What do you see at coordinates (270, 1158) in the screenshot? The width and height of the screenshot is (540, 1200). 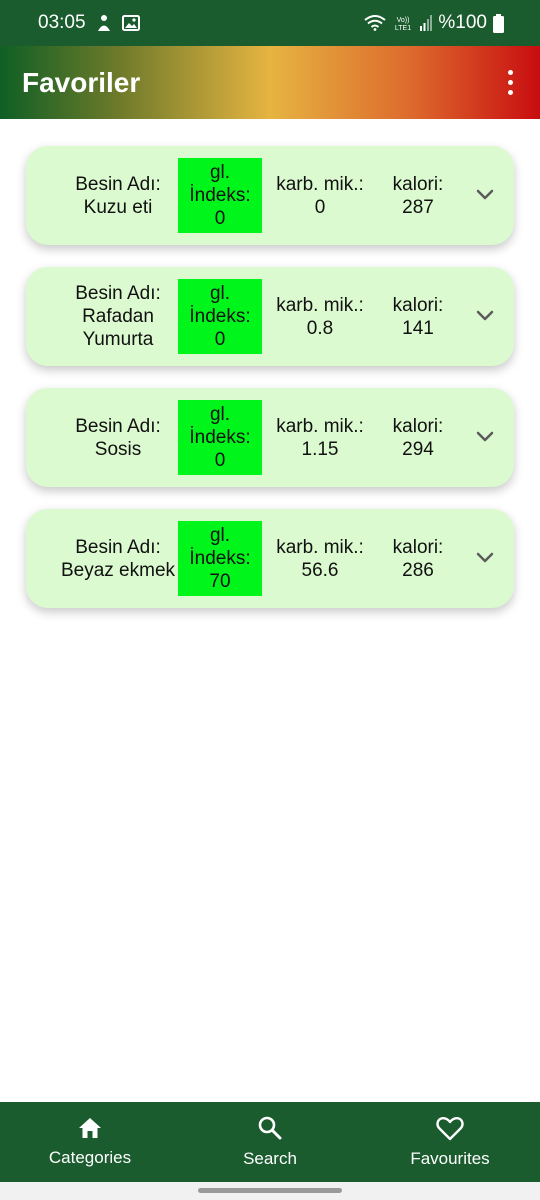 I see `nav-label-search: Search` at bounding box center [270, 1158].